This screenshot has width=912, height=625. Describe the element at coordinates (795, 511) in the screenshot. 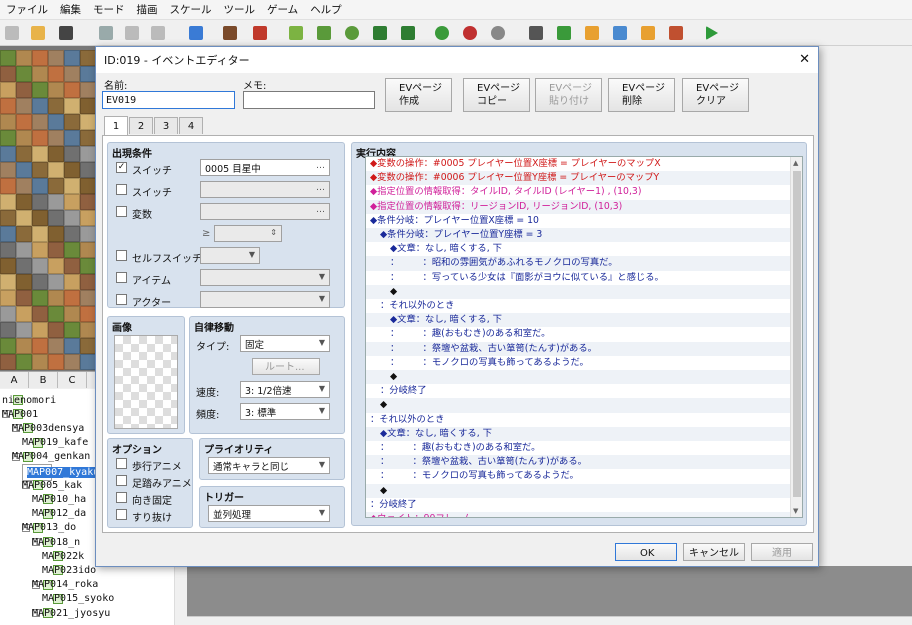

I see `scroll-down-icon: ▼` at that location.